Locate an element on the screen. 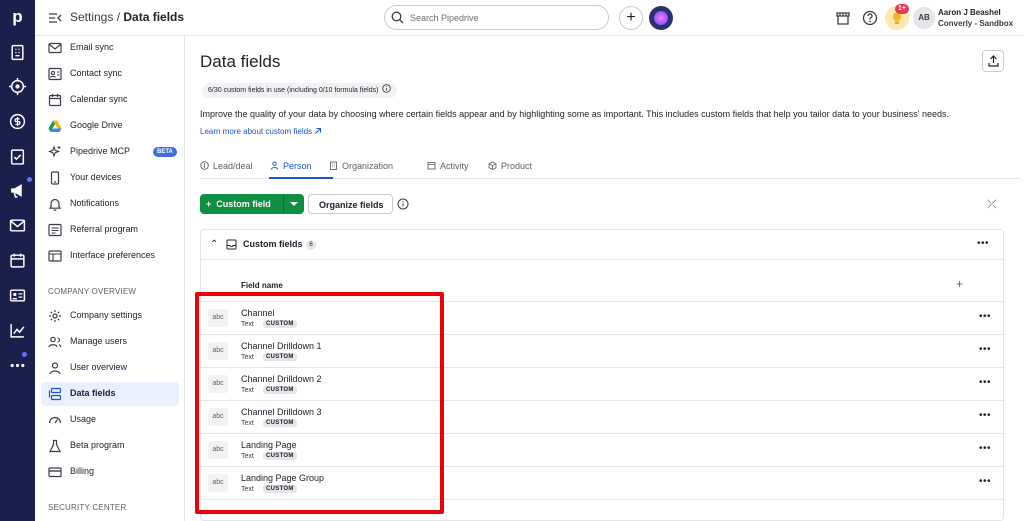 This screenshot has height=521, width=1024. interface-icon is located at coordinates (55, 256).